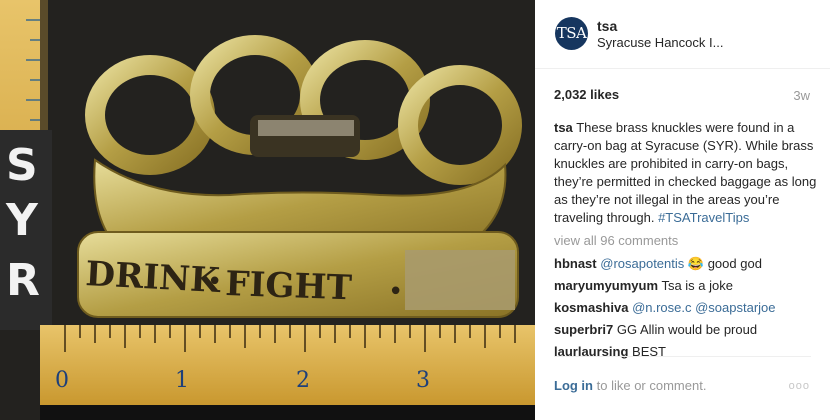 This screenshot has height=420, width=830. I want to click on post-age: 3w, so click(801, 95).